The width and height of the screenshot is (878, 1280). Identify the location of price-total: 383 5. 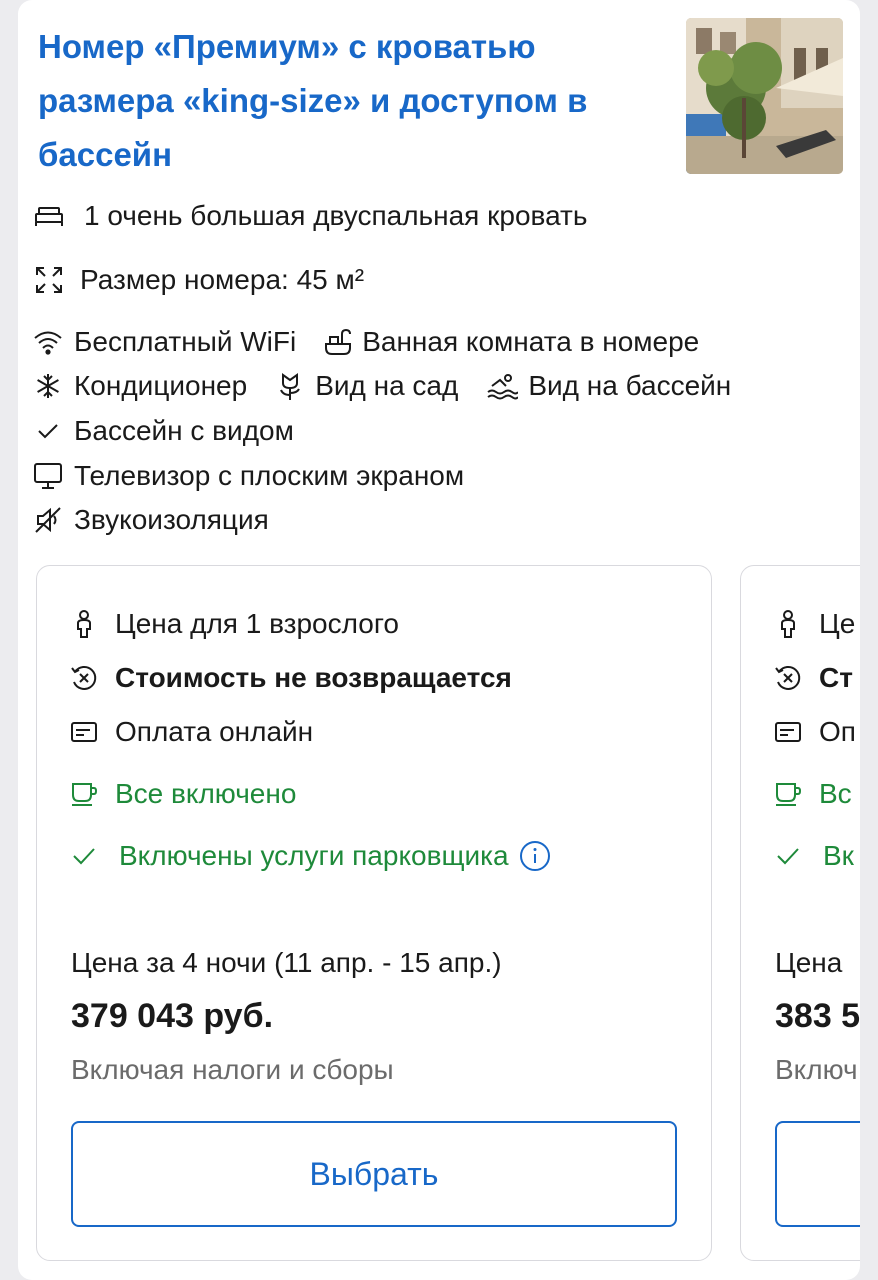
(817, 1016).